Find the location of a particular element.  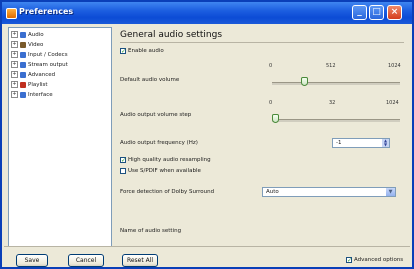

hq-resampling-checkbox: ✓ is located at coordinates (123, 160).